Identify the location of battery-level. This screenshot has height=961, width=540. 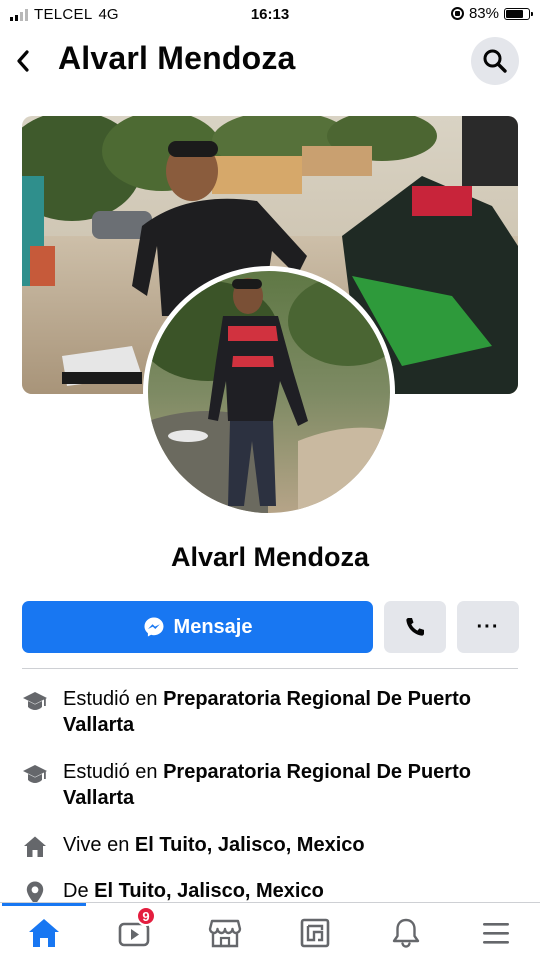
(515, 13).